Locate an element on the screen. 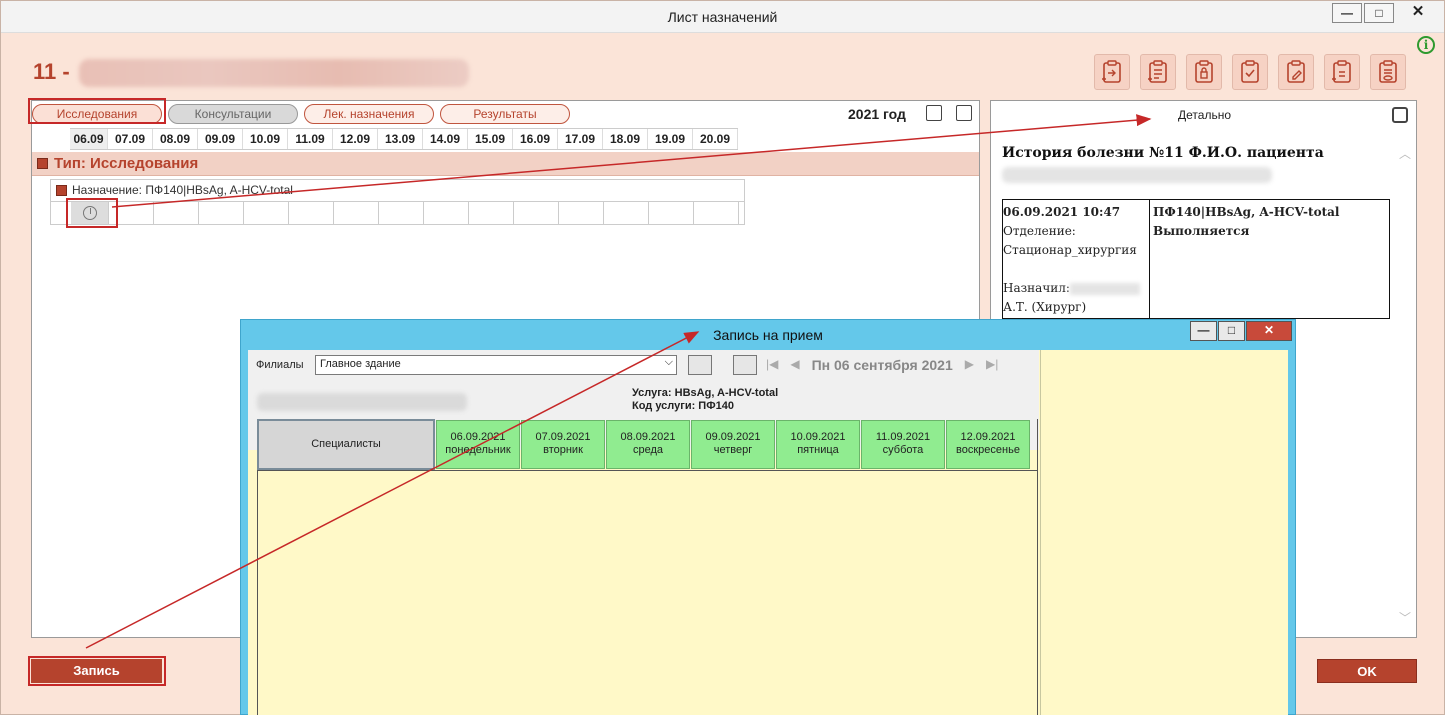 This screenshot has height=715, width=1445. prev-icon: ◀ is located at coordinates (794, 365).